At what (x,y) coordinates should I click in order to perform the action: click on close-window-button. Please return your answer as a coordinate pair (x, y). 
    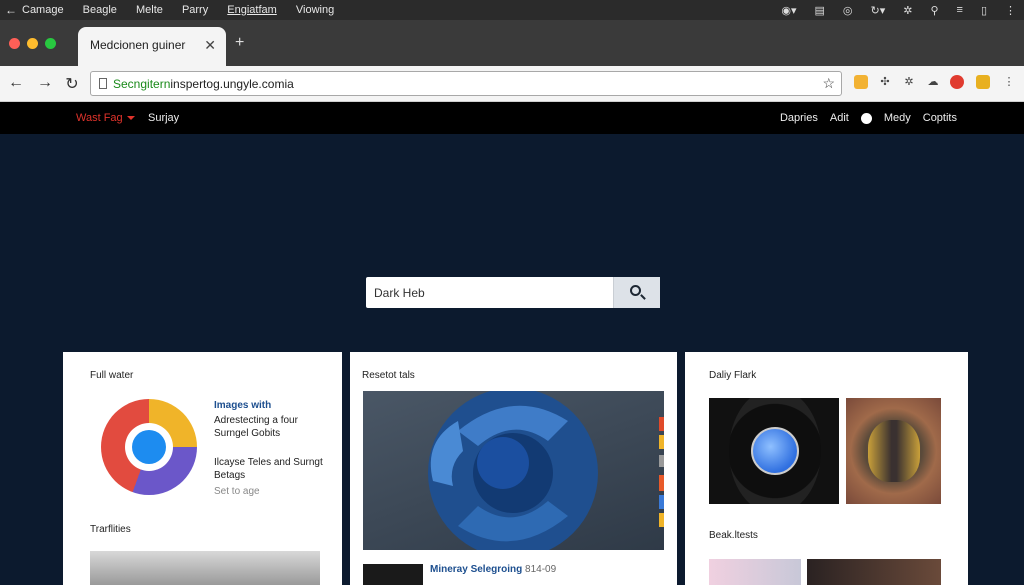
    Looking at the image, I should click on (14, 43).